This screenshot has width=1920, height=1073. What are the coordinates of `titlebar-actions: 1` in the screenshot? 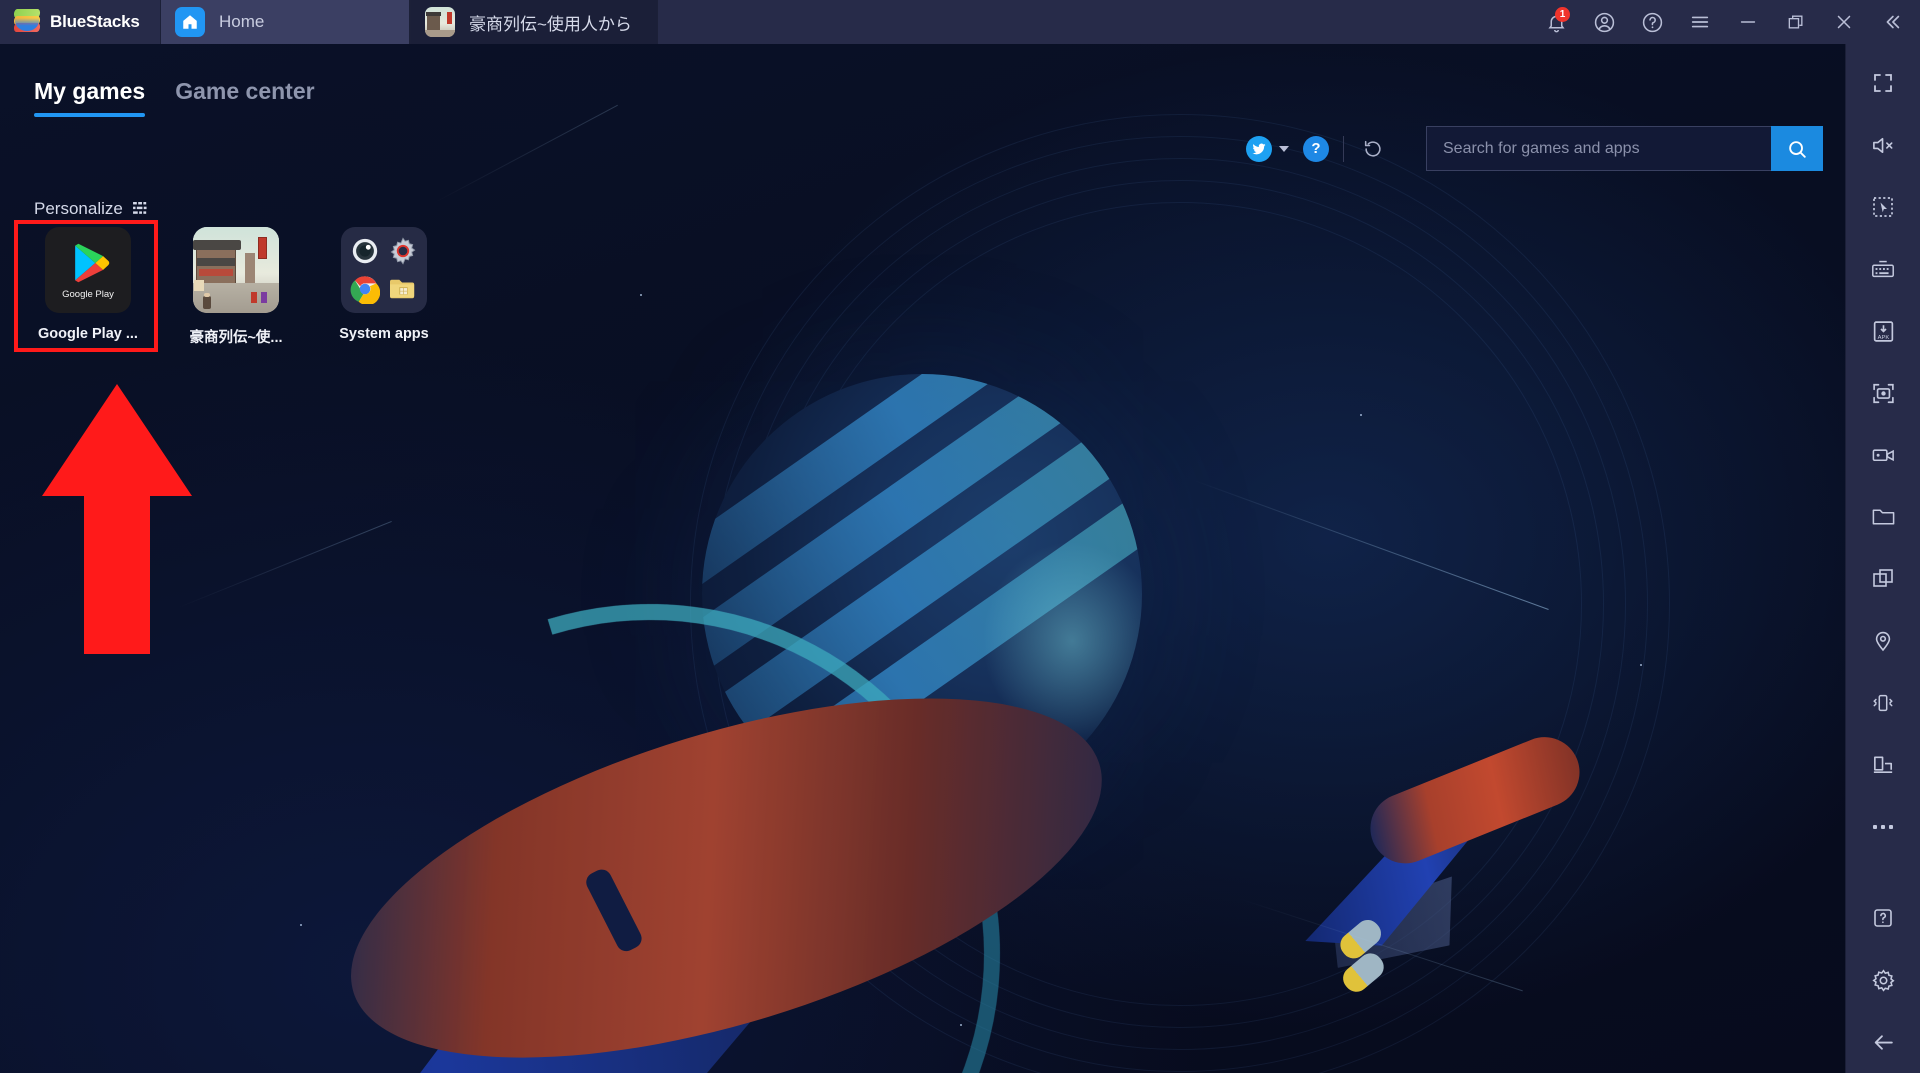 It's located at (1726, 22).